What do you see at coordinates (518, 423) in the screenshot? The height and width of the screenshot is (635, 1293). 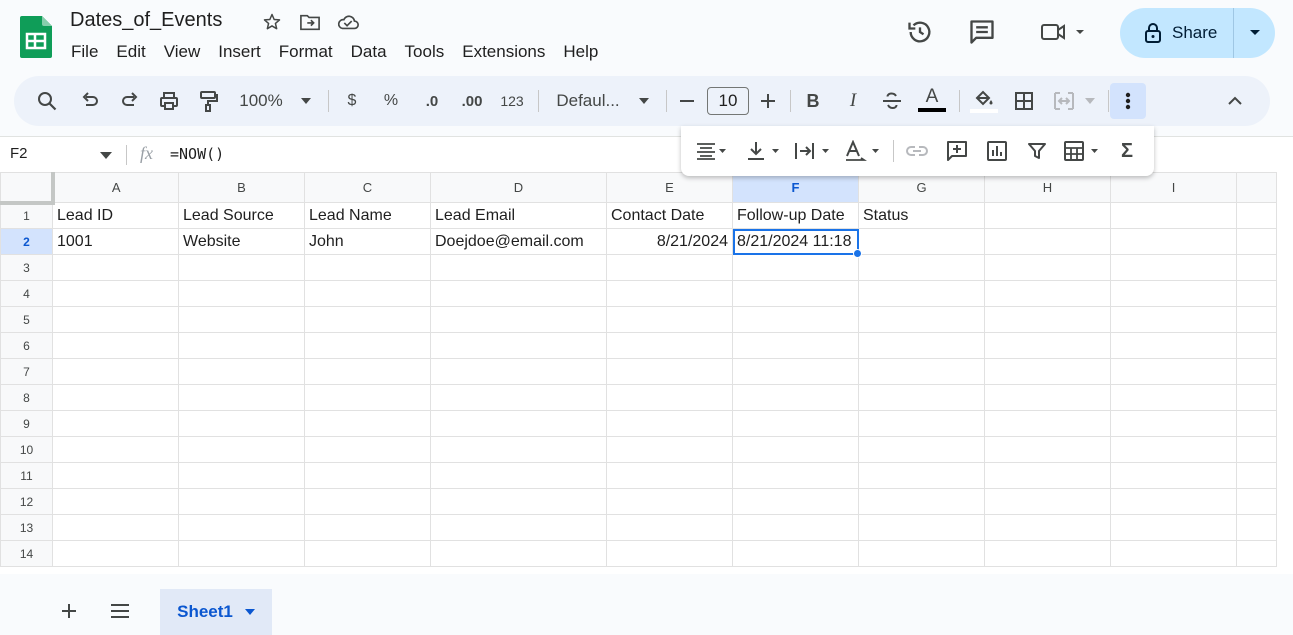 I see `cell-d9` at bounding box center [518, 423].